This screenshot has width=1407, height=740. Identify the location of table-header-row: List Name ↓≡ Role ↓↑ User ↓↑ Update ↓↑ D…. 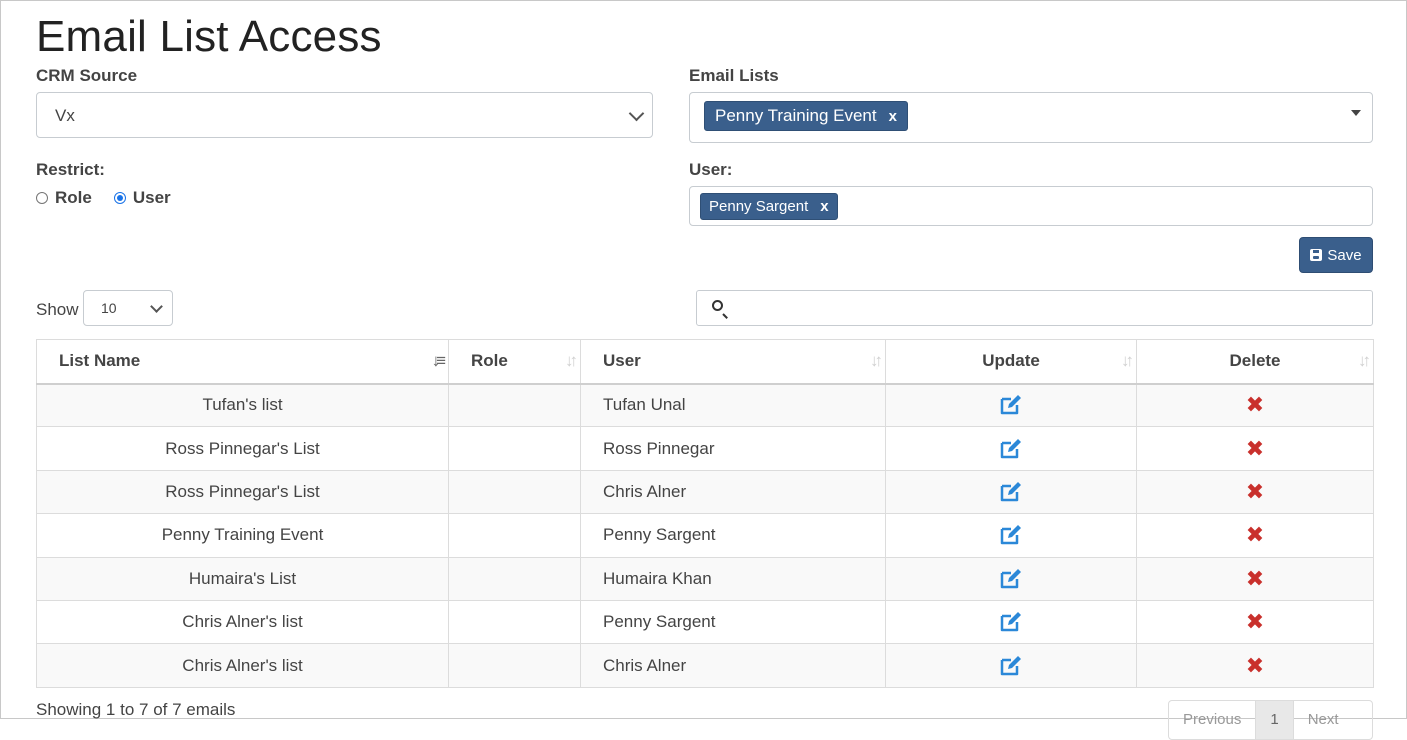
(705, 362).